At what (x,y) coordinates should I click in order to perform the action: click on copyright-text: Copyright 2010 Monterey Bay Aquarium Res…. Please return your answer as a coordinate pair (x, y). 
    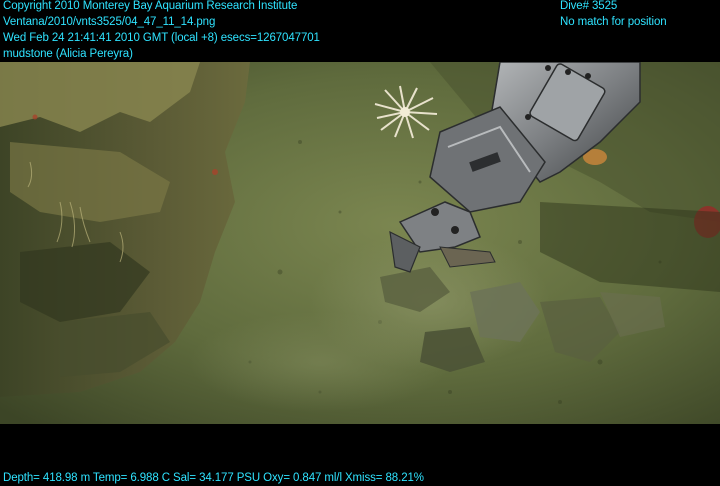
    Looking at the image, I should click on (150, 6).